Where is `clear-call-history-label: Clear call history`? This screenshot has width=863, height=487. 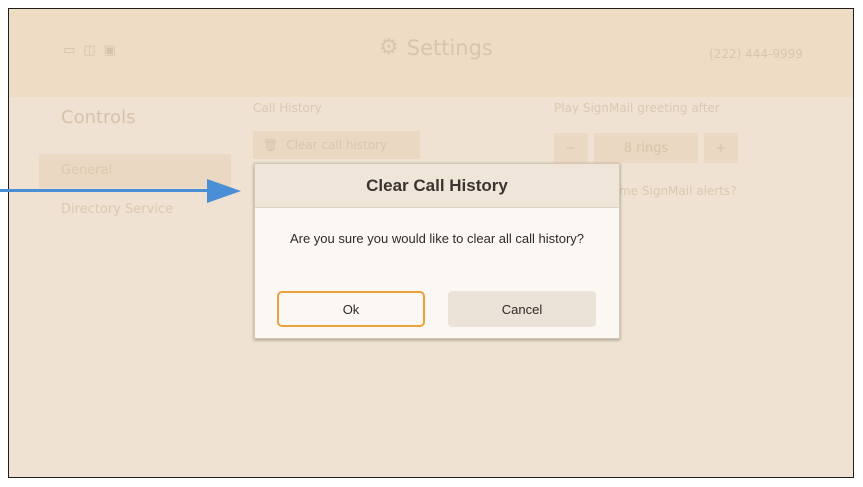 clear-call-history-label: Clear call history is located at coordinates (337, 145).